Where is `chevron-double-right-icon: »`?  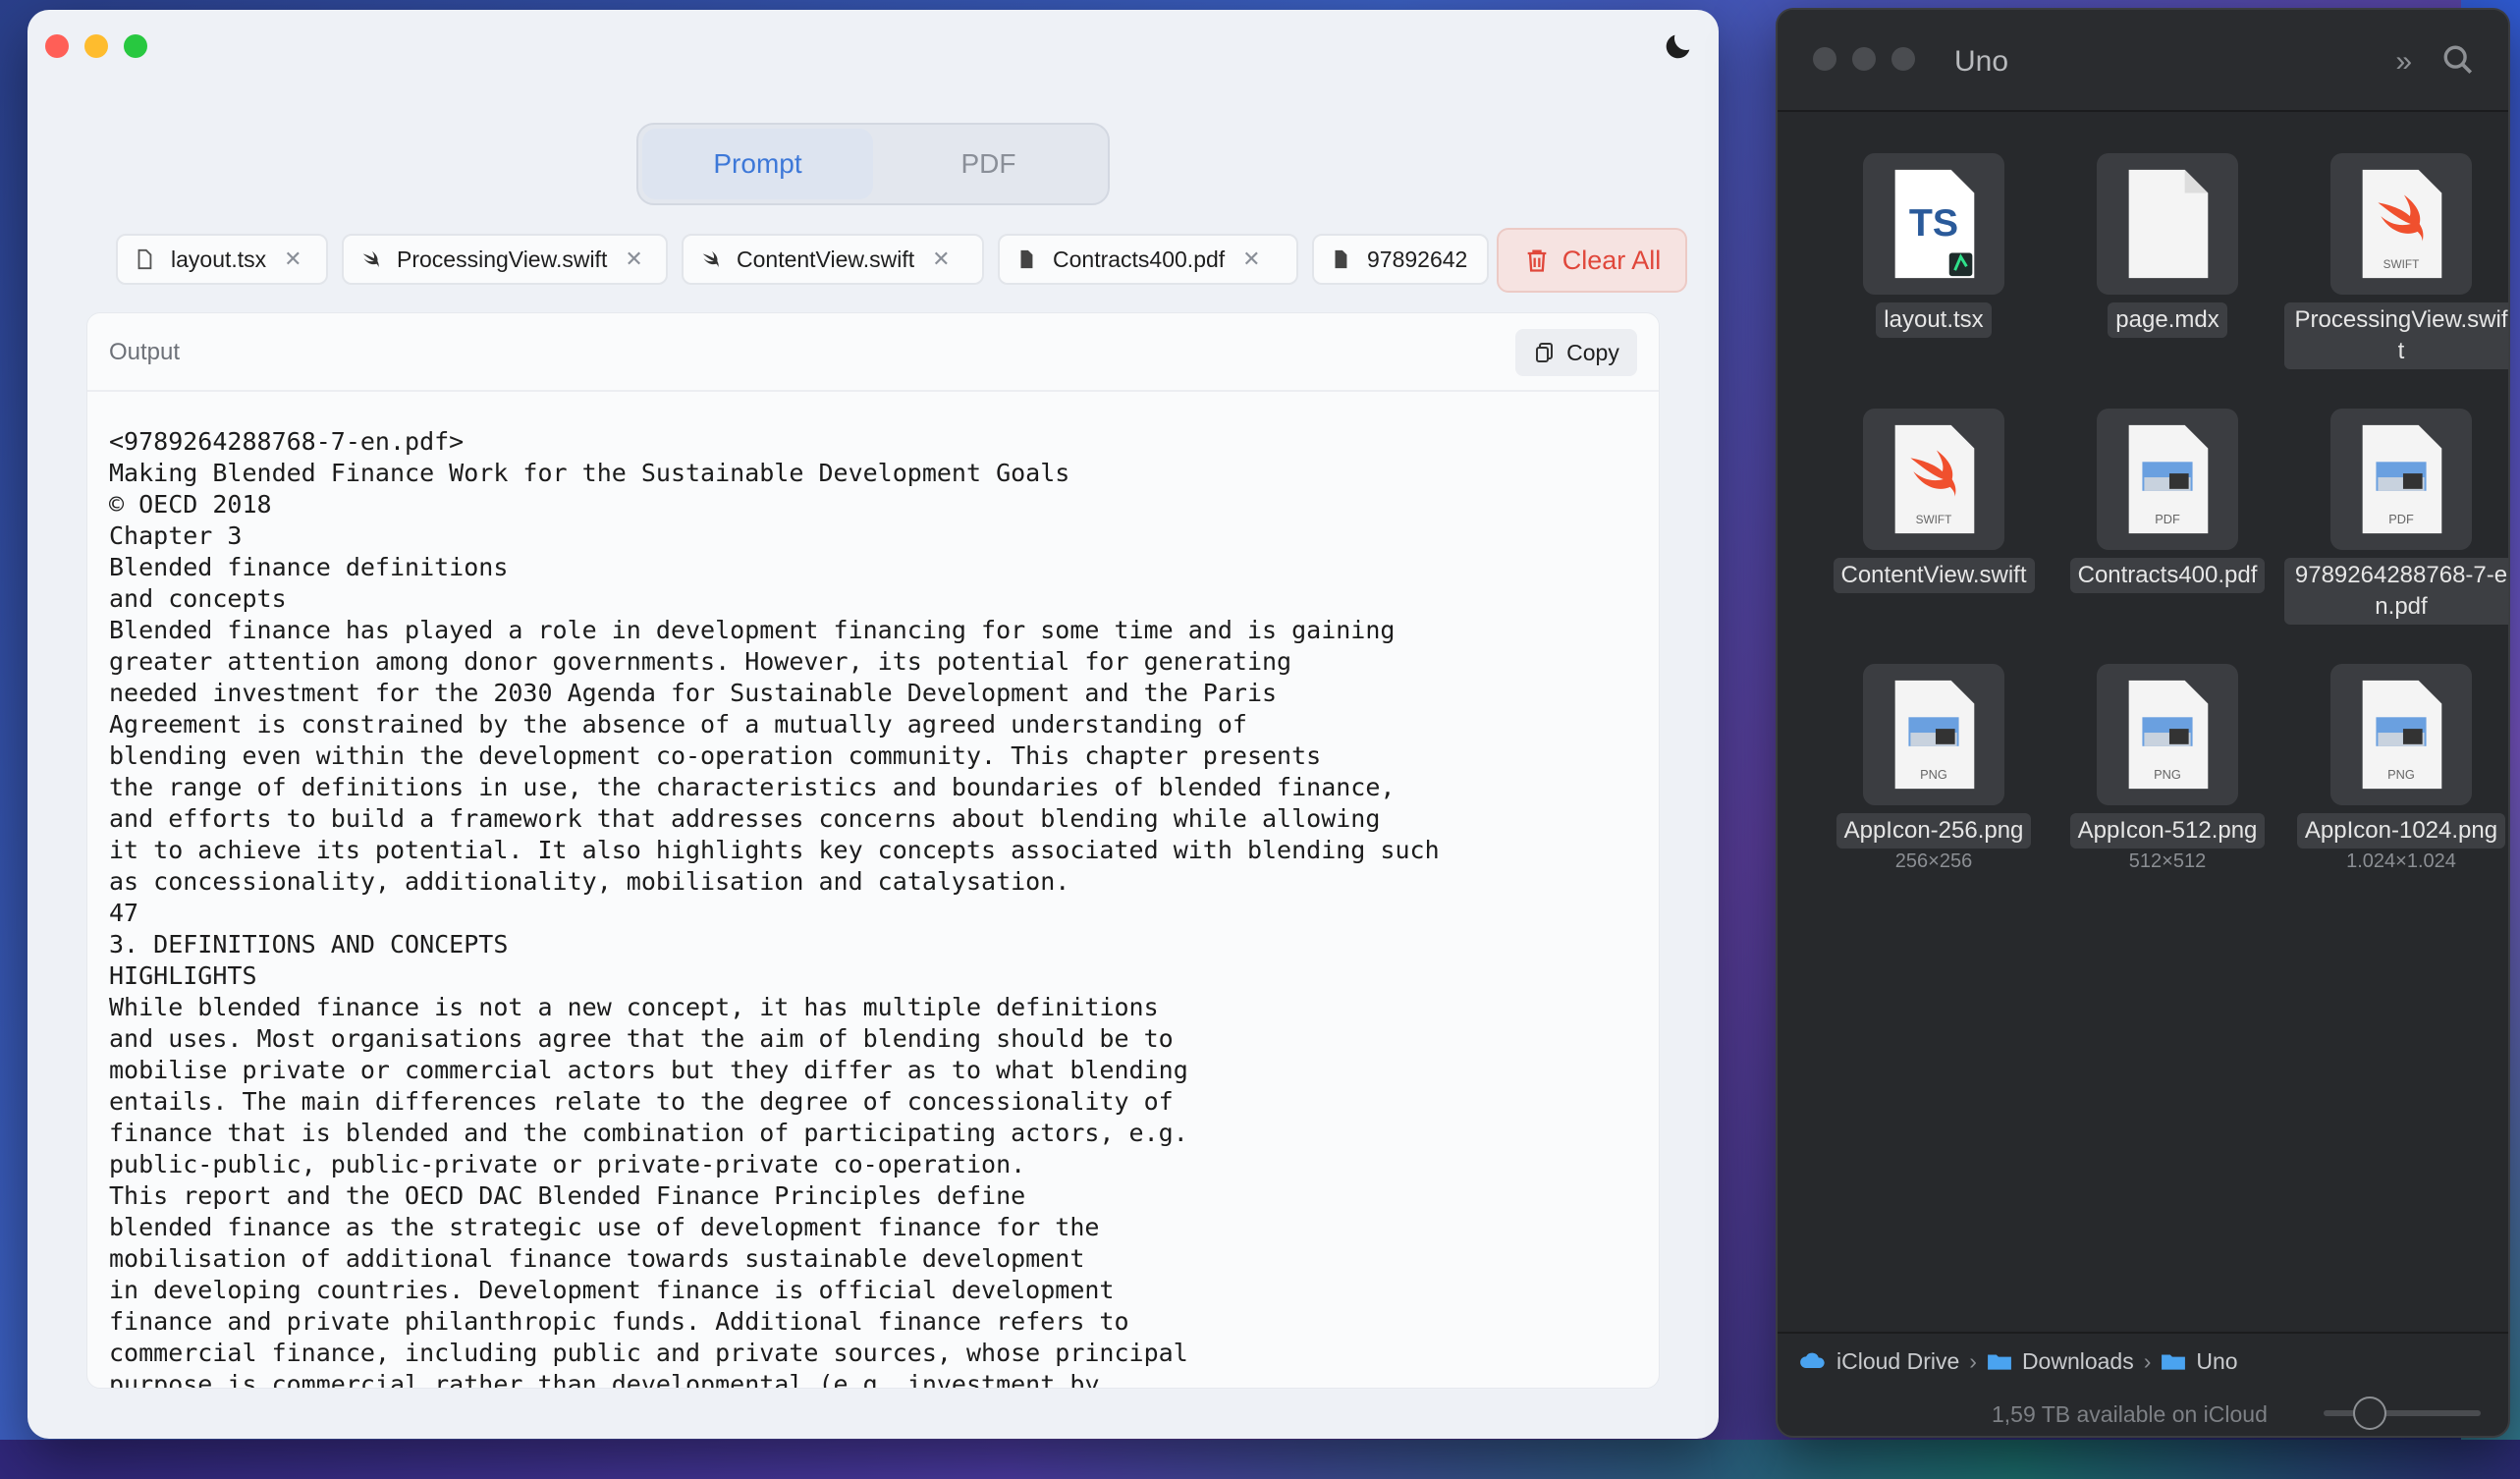 chevron-double-right-icon: » is located at coordinates (2403, 62).